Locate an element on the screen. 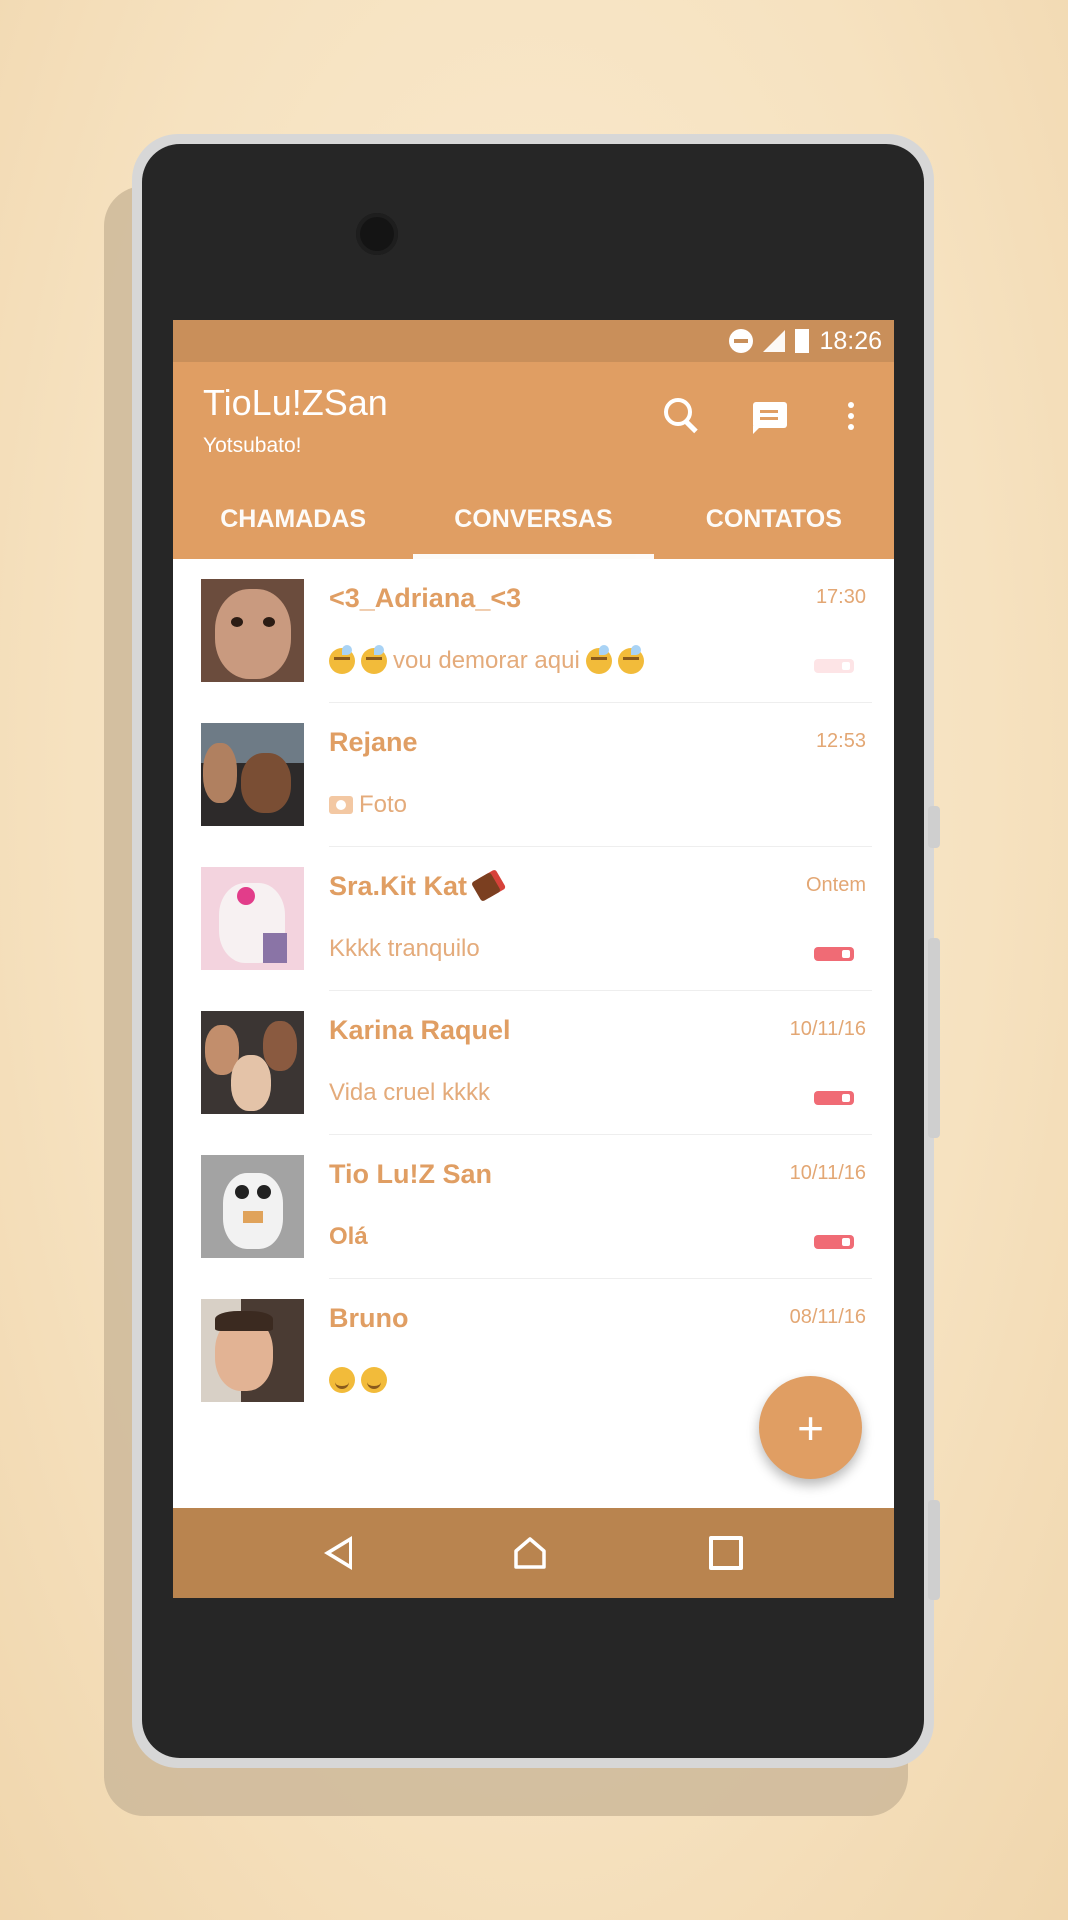 The image size is (1068, 1920). chat-preview-text: vou demorar aqui is located at coordinates (486, 660).